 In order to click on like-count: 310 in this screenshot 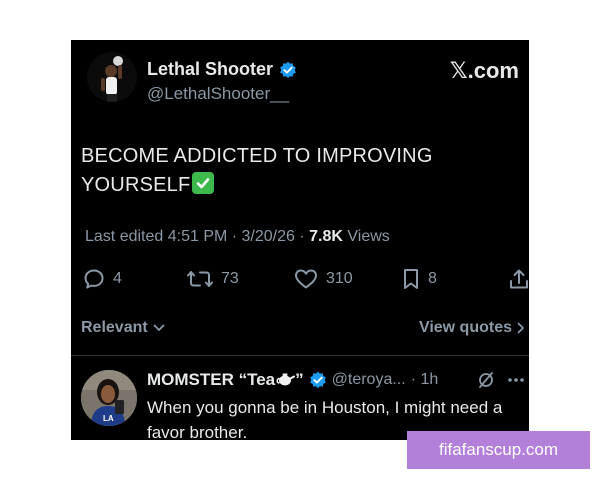, I will do `click(339, 278)`.